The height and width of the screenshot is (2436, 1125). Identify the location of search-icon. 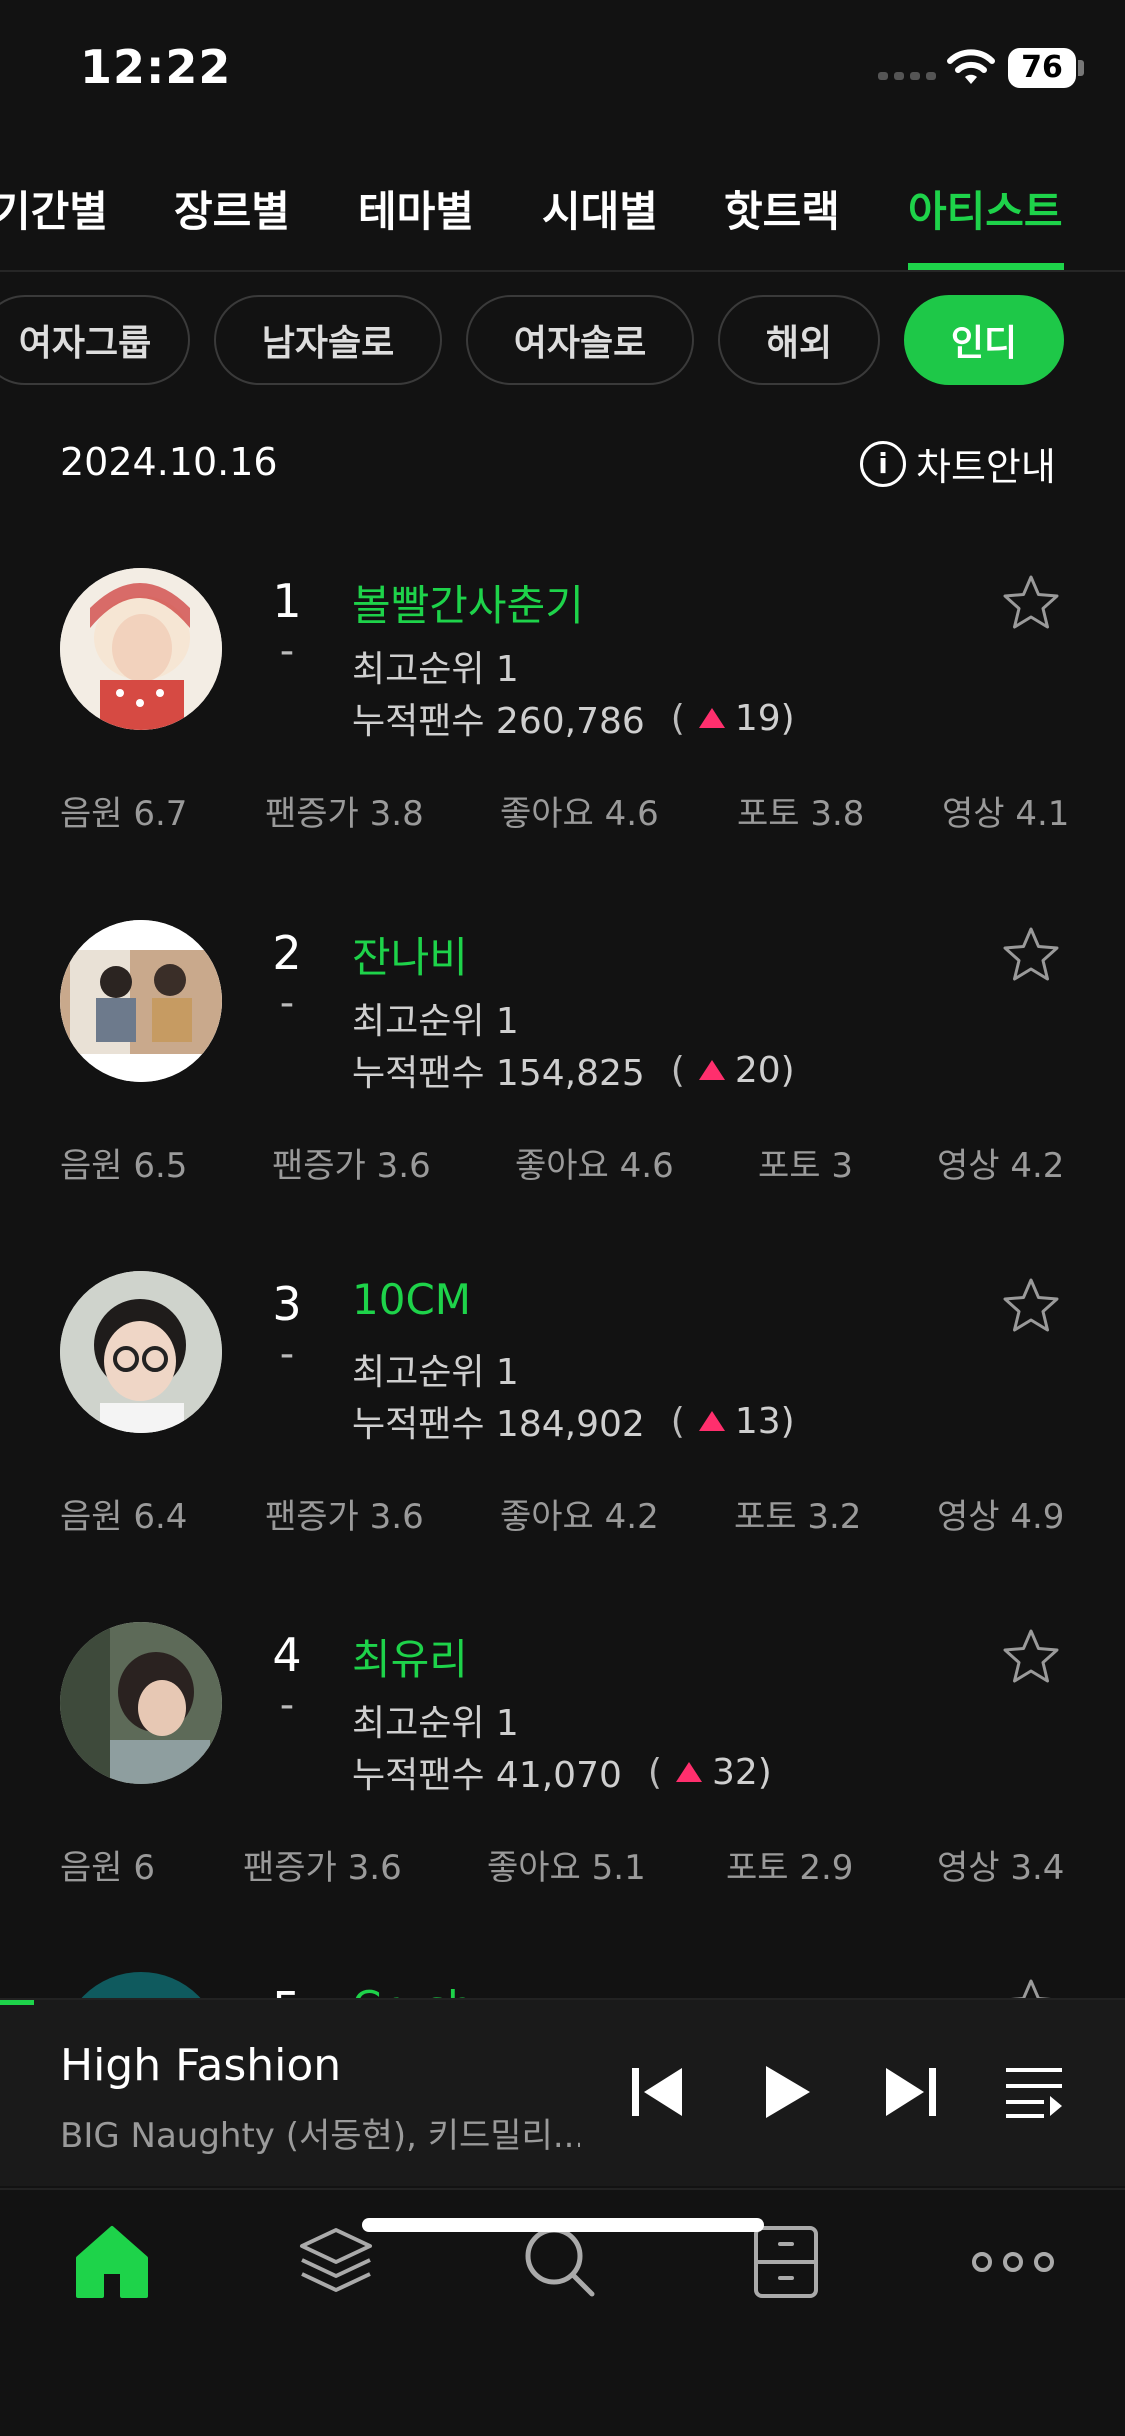
(560, 2262).